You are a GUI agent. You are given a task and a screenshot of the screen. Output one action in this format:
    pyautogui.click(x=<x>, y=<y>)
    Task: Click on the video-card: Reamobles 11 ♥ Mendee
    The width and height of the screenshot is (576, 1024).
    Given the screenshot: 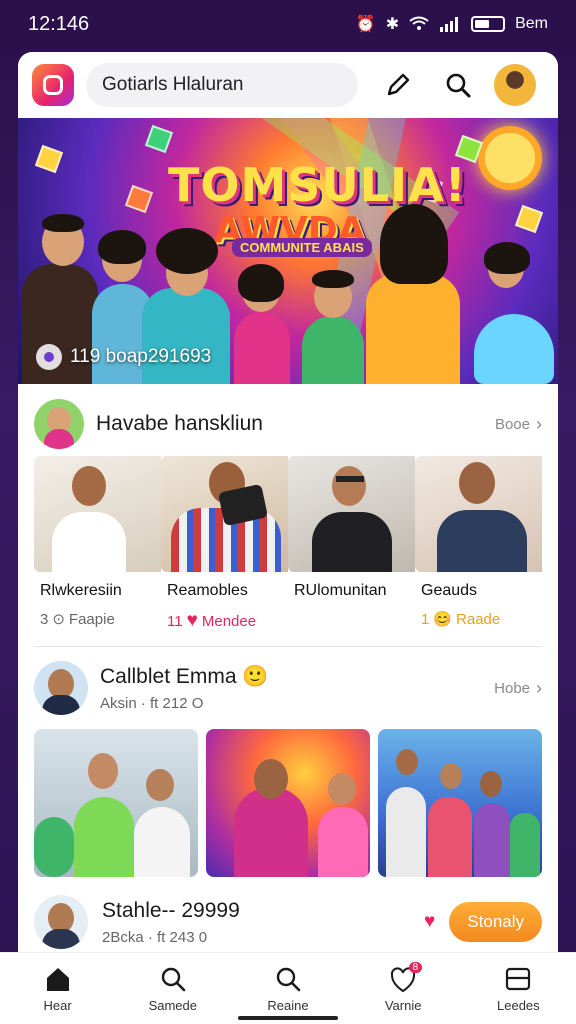 What is the action you would take?
    pyautogui.click(x=224, y=544)
    